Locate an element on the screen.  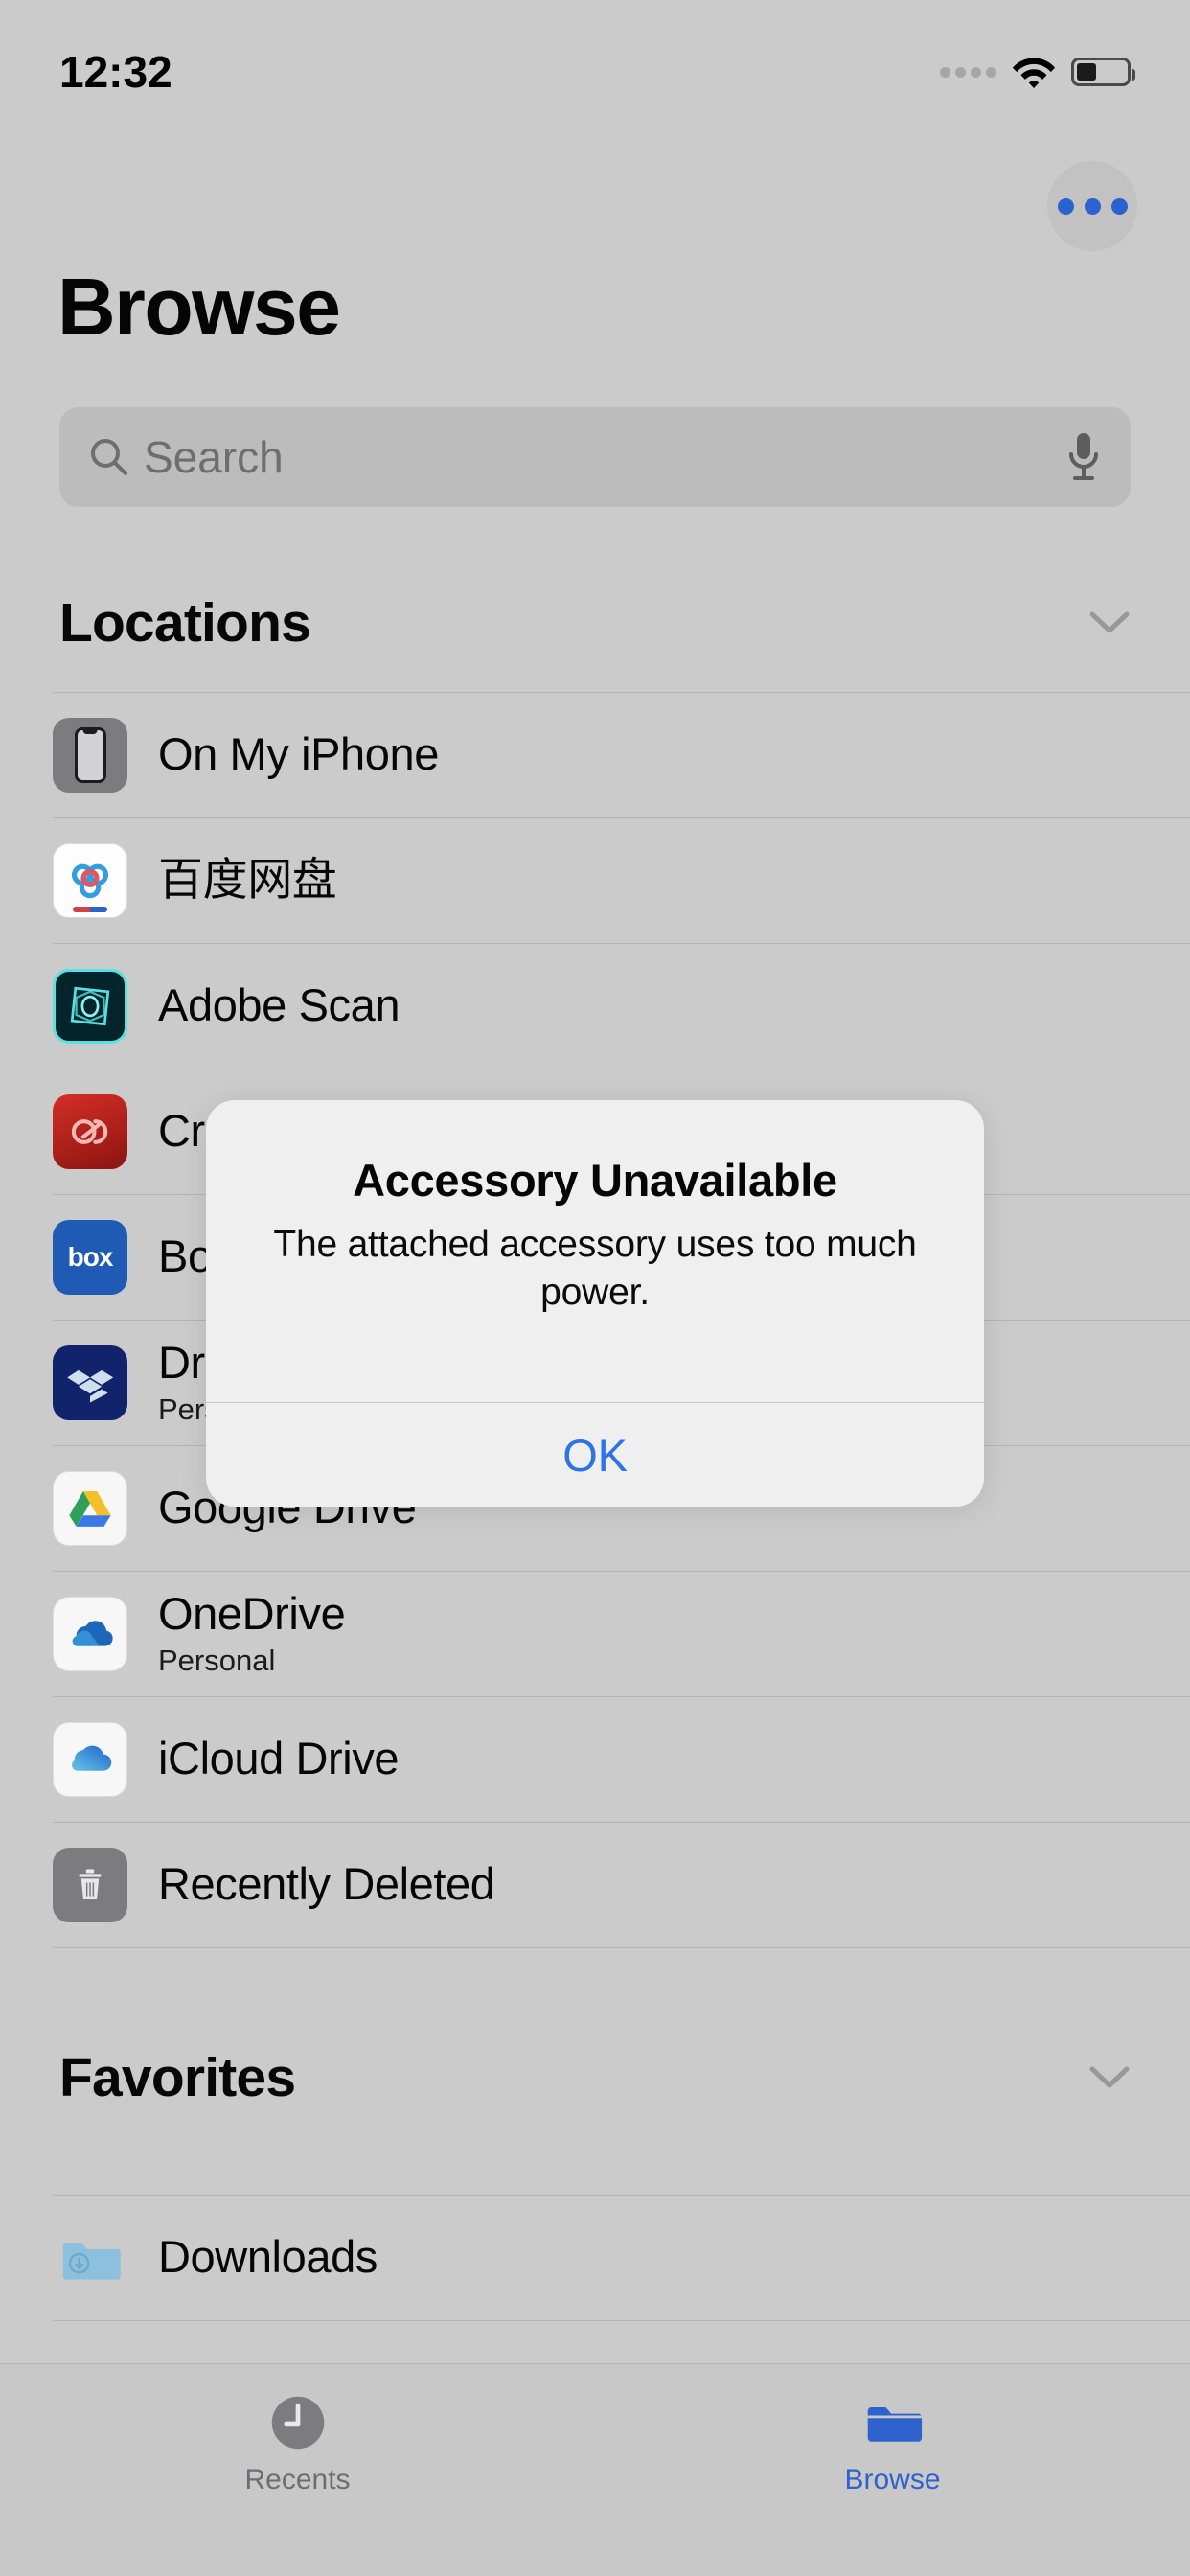
tab-recents: Recents is located at coordinates (297, 2470).